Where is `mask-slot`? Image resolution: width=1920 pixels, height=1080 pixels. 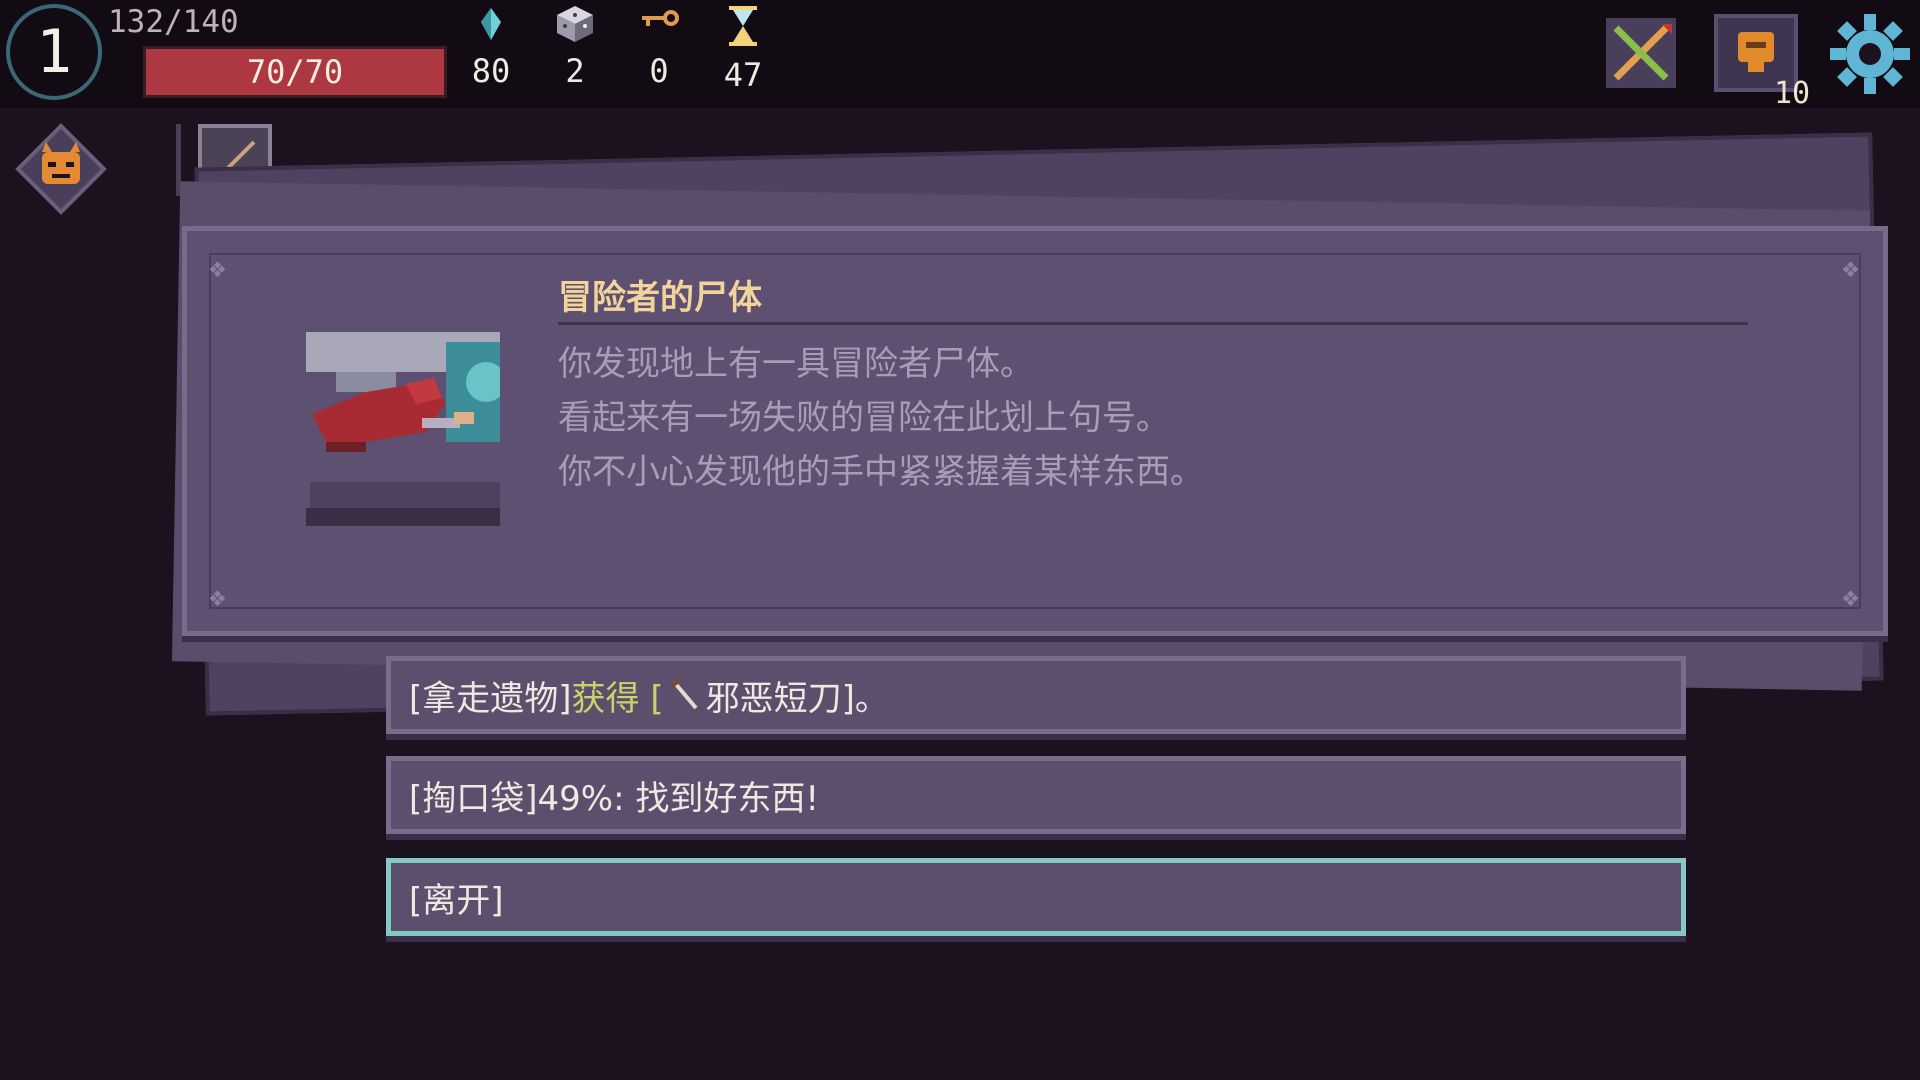 mask-slot is located at coordinates (61, 171).